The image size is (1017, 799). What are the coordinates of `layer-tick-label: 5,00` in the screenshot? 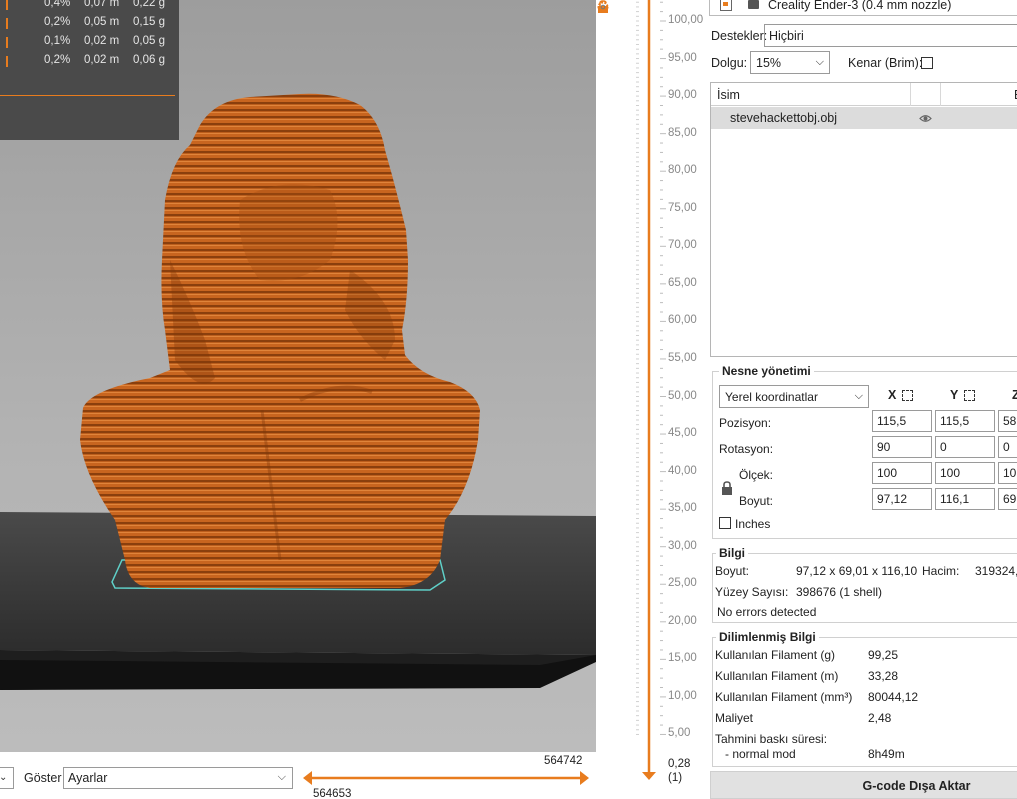 It's located at (679, 733).